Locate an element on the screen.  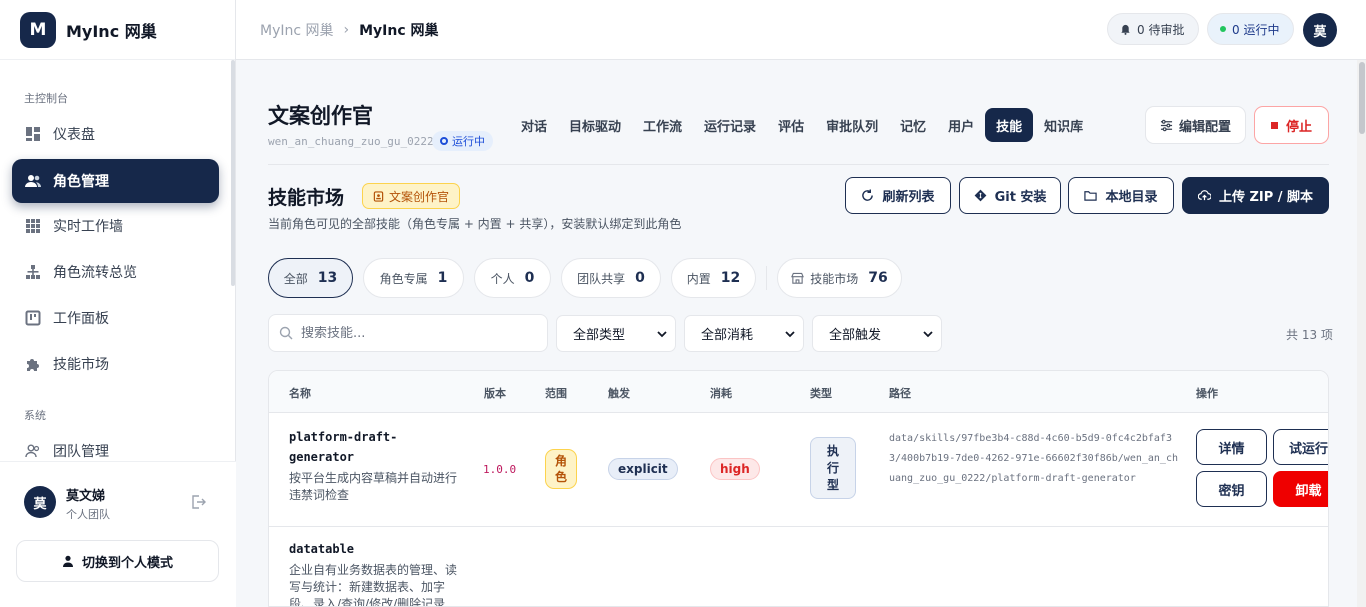
pending-approvals-pill: 0 待审批 is located at coordinates (1153, 29).